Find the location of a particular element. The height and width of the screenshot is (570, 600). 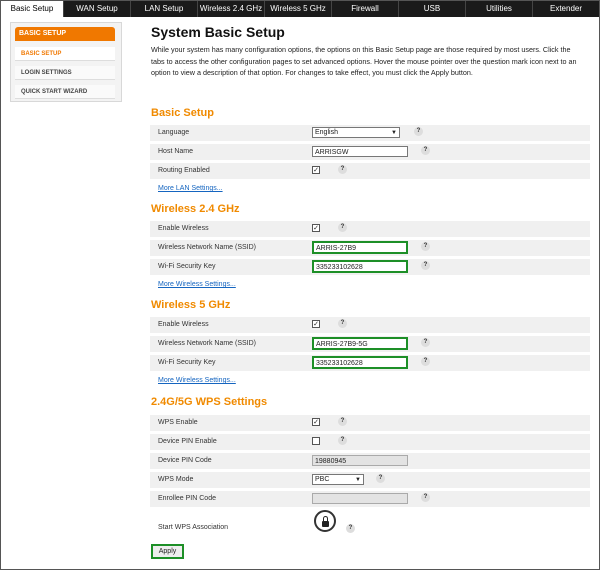

routing-enabled-checkbox: ✓ is located at coordinates (316, 170).